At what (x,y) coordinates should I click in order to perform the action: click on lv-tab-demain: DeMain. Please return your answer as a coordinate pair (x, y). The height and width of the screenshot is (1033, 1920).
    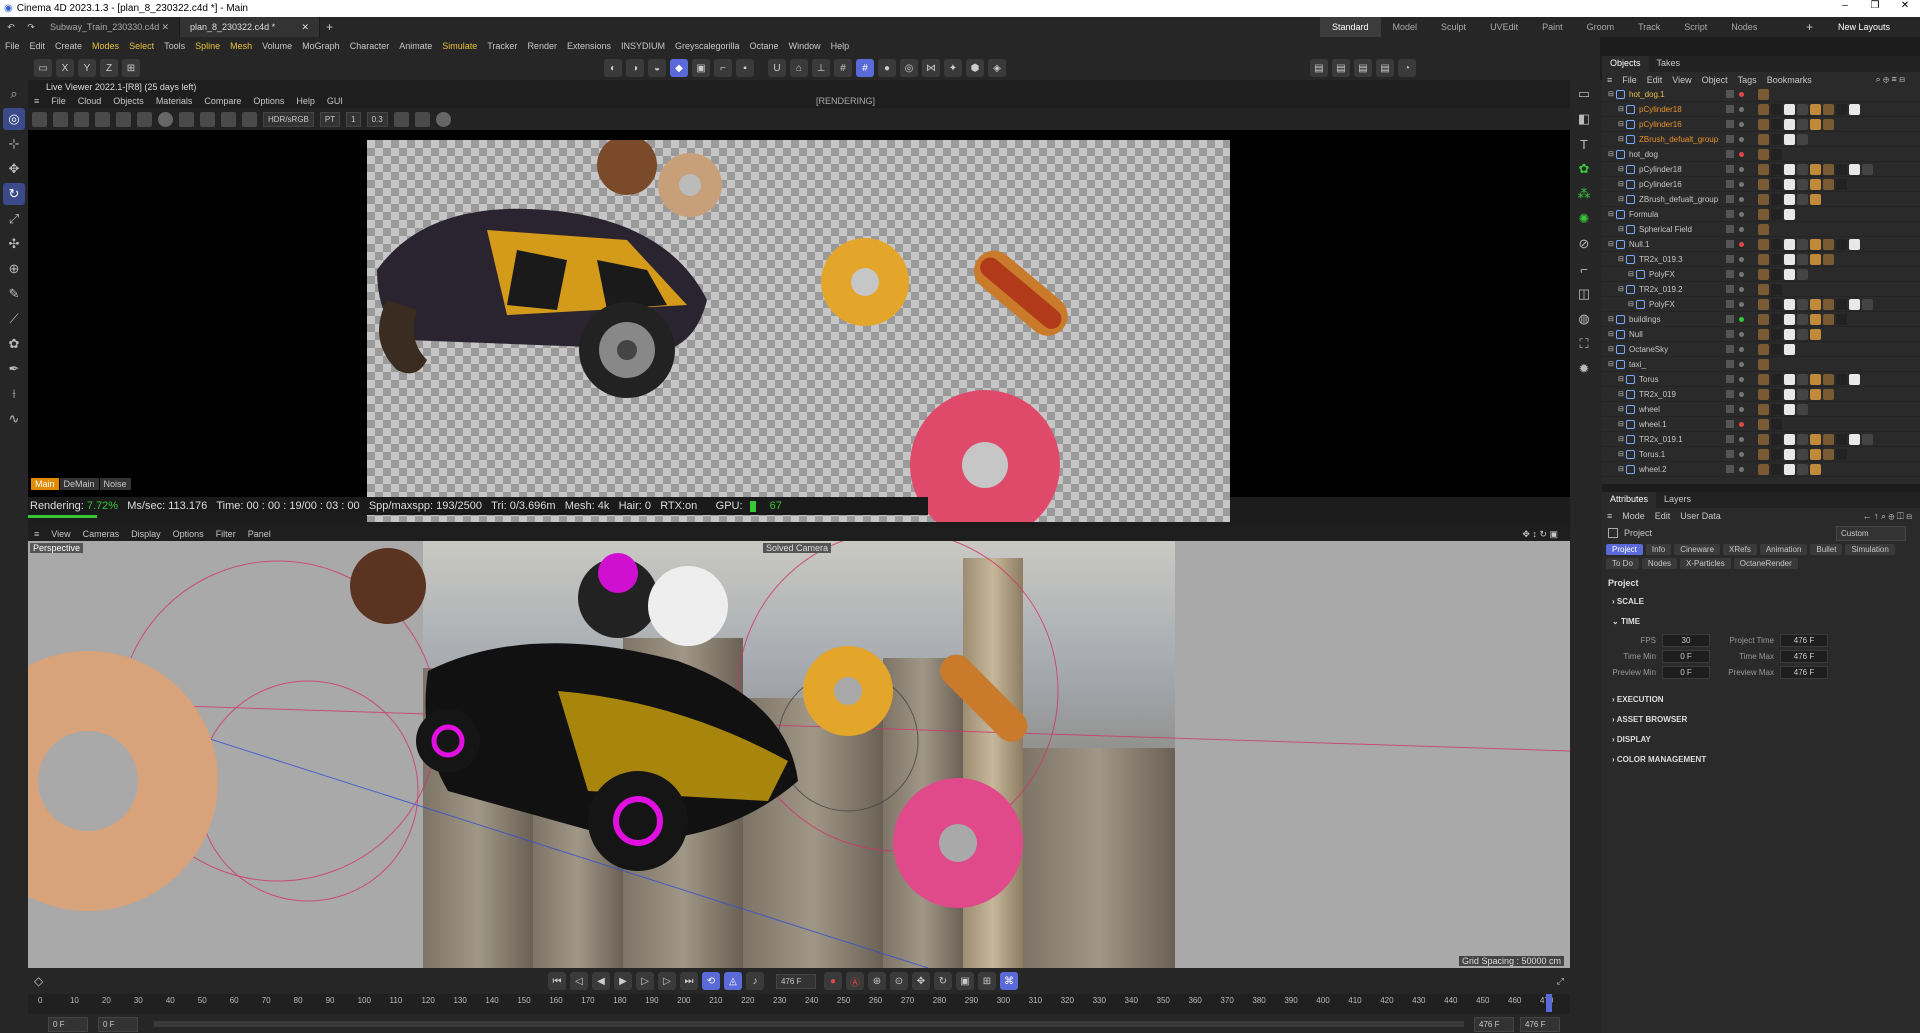
    Looking at the image, I should click on (79, 484).